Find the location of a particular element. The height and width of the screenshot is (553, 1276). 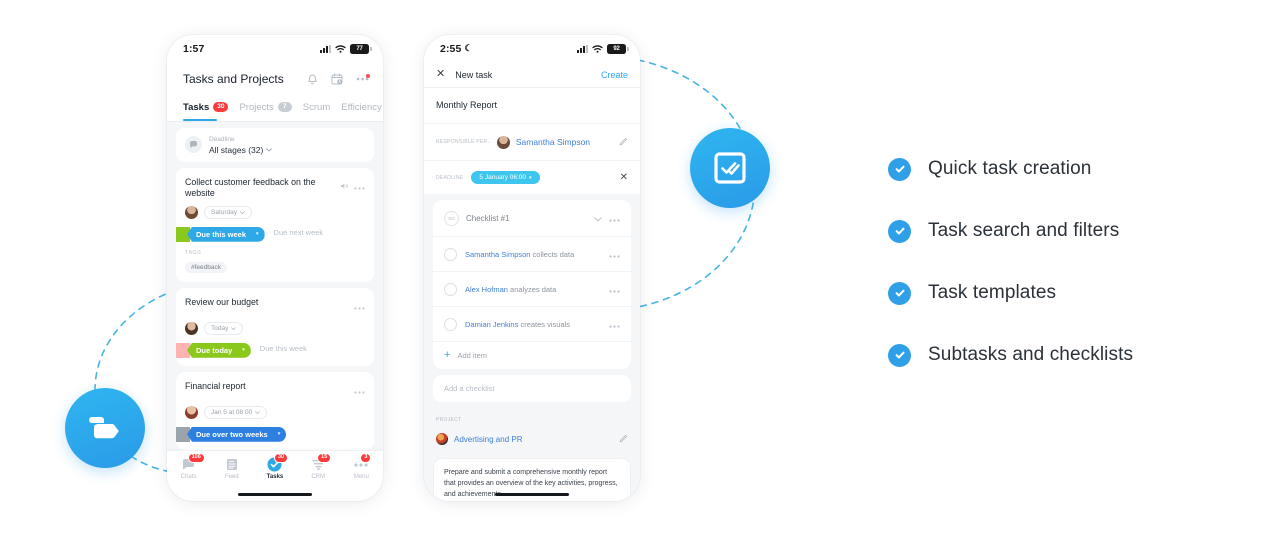

checklist-item: Alex Hofman analyzes data is located at coordinates (532, 289).